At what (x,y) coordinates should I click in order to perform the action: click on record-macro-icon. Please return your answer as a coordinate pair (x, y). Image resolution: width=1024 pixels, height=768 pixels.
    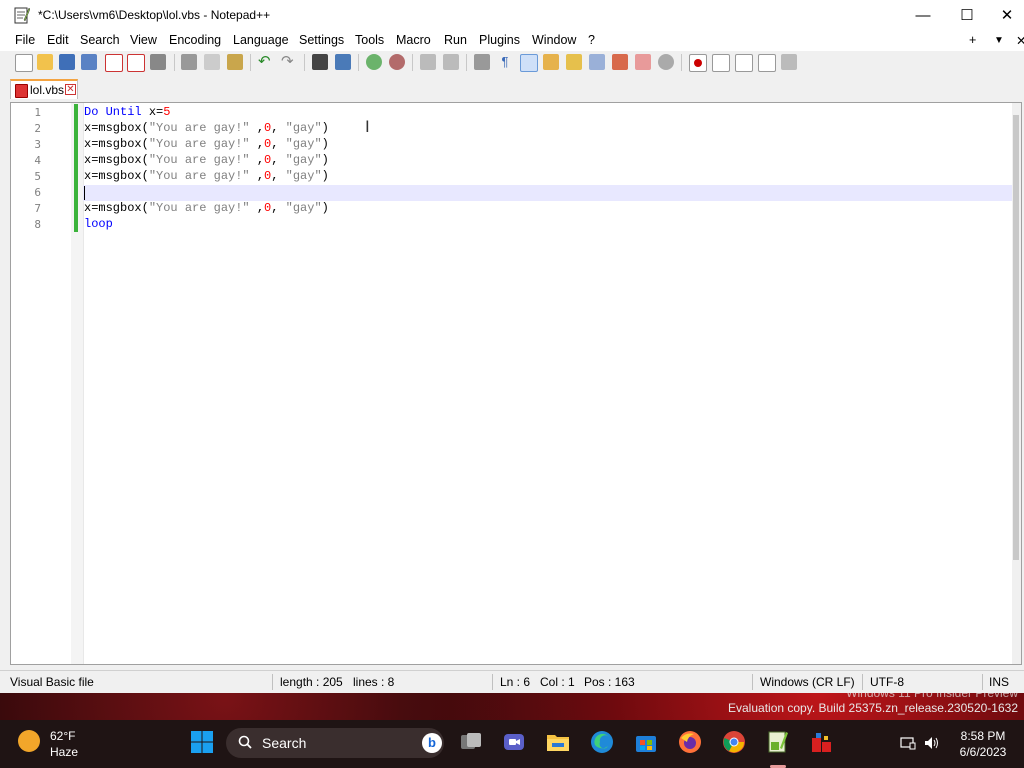
    Looking at the image, I should click on (698, 63).